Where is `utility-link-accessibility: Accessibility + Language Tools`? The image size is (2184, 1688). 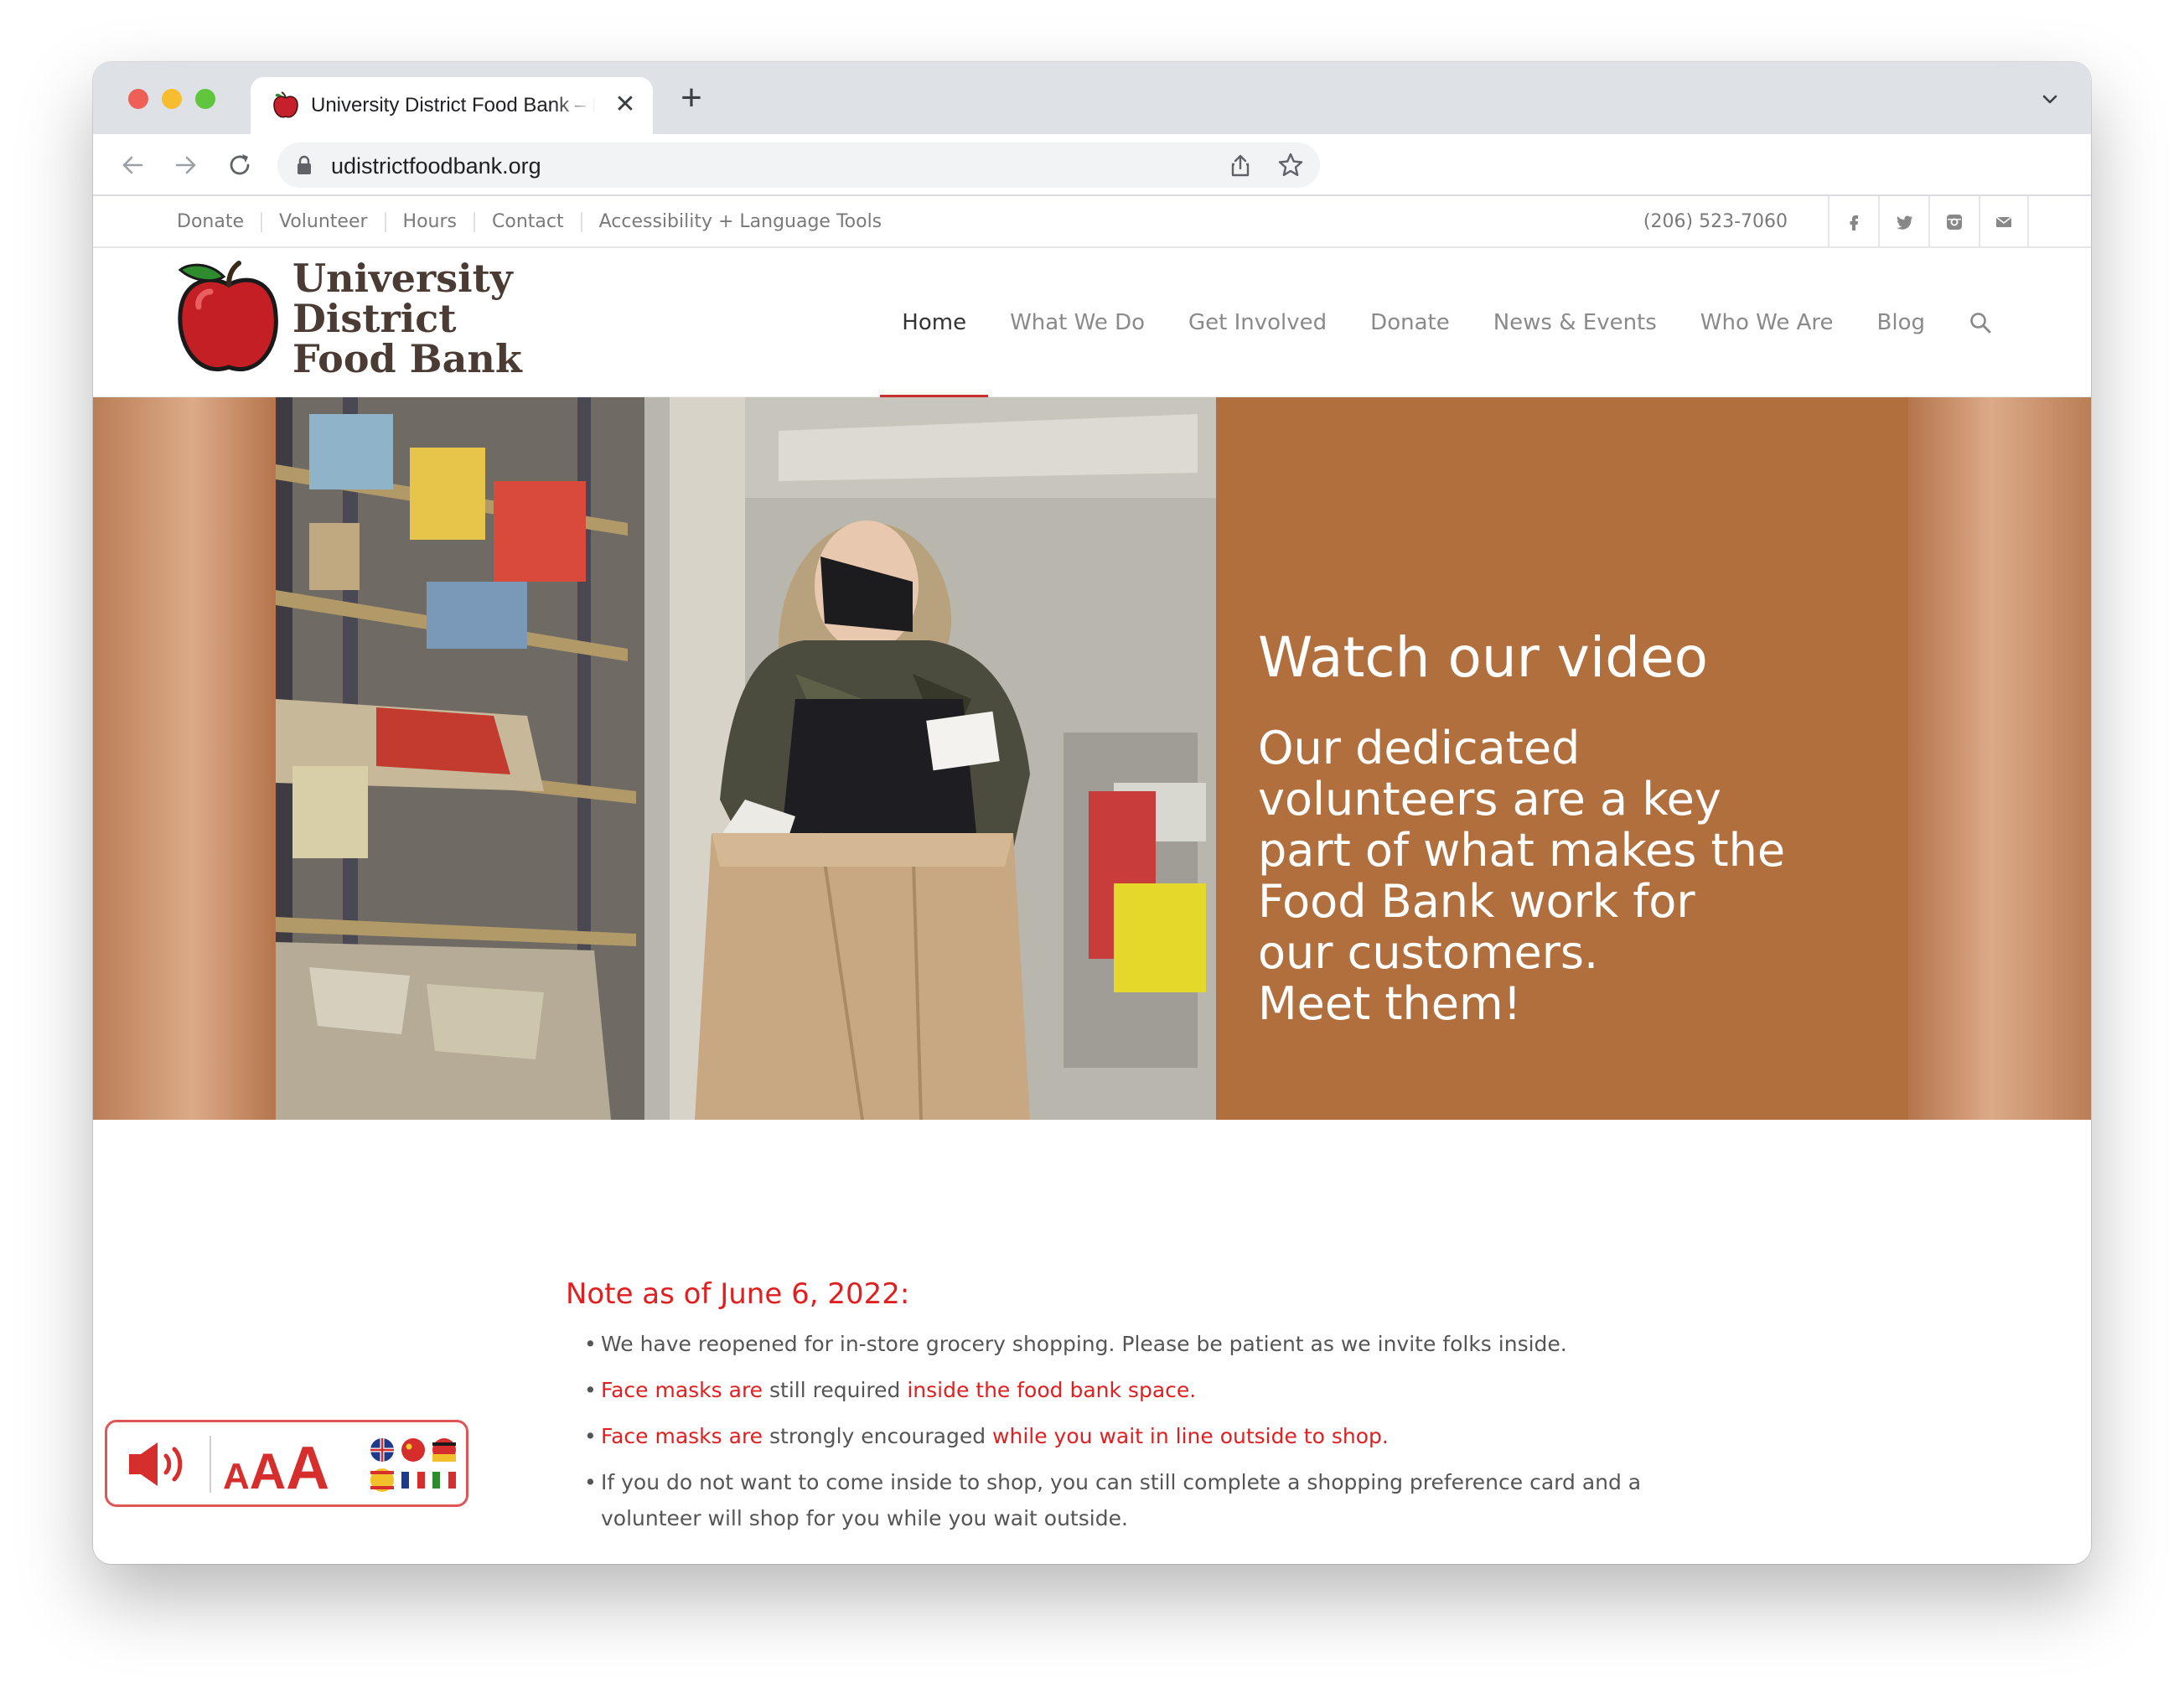 utility-link-accessibility: Accessibility + Language Tools is located at coordinates (739, 222).